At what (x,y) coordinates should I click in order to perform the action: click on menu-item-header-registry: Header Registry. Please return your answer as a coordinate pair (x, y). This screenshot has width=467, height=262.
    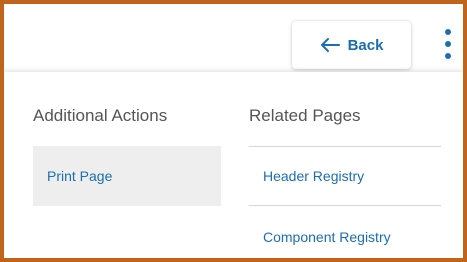
    Looking at the image, I should click on (345, 176).